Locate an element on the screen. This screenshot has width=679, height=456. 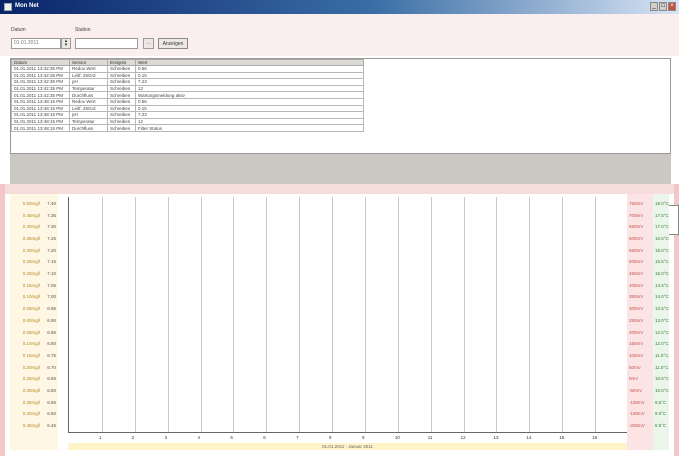
axis-tick-label: 7.15 is located at coordinates (51, 262).